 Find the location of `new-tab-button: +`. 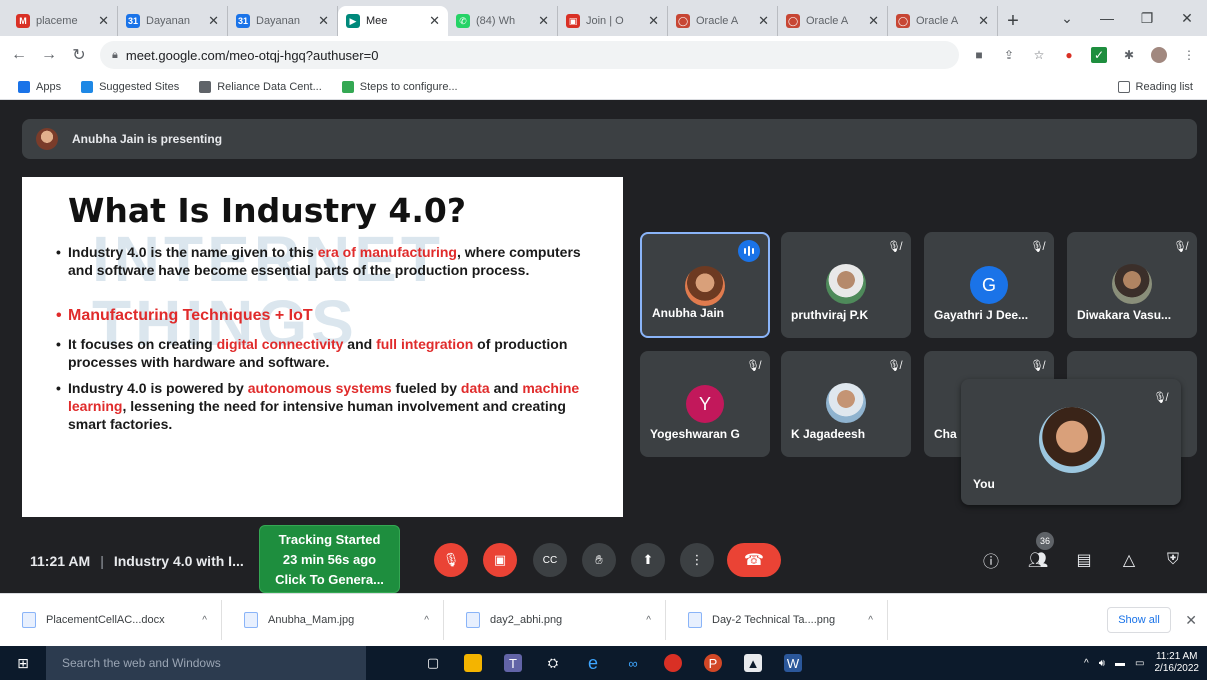

new-tab-button: + is located at coordinates (1013, 21).